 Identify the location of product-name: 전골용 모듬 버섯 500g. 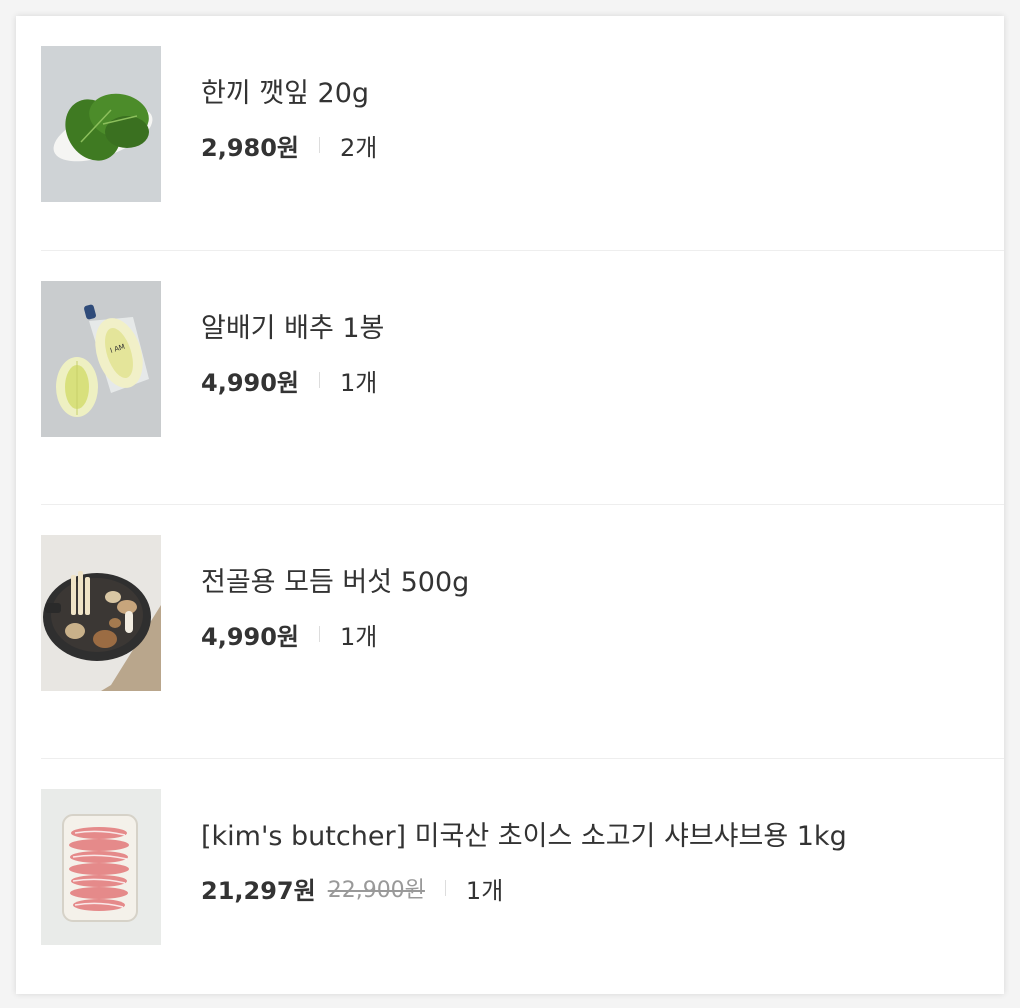
(592, 583).